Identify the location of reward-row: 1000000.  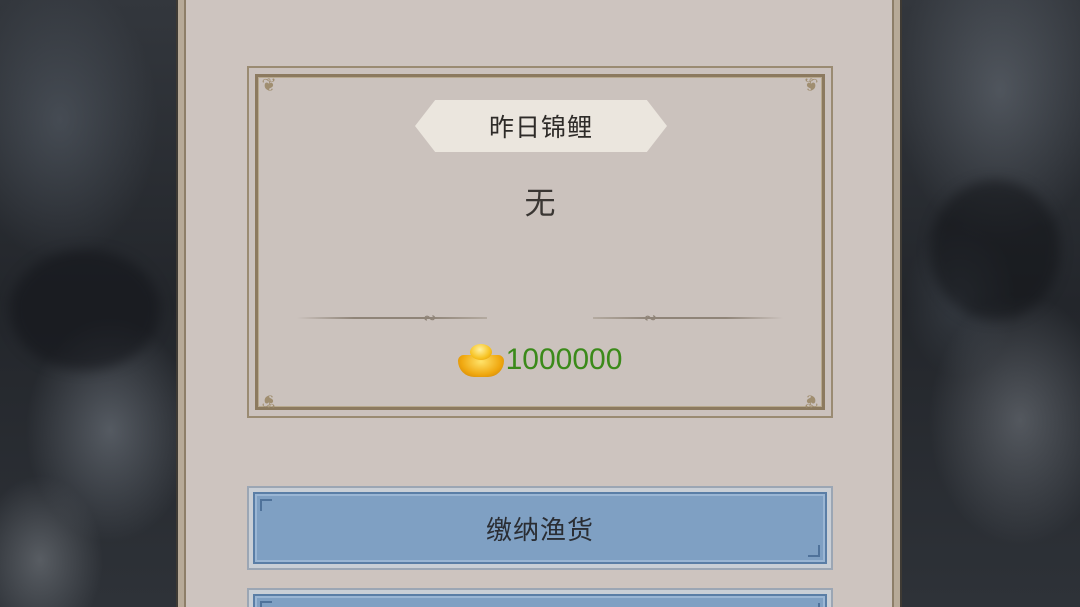
(540, 360).